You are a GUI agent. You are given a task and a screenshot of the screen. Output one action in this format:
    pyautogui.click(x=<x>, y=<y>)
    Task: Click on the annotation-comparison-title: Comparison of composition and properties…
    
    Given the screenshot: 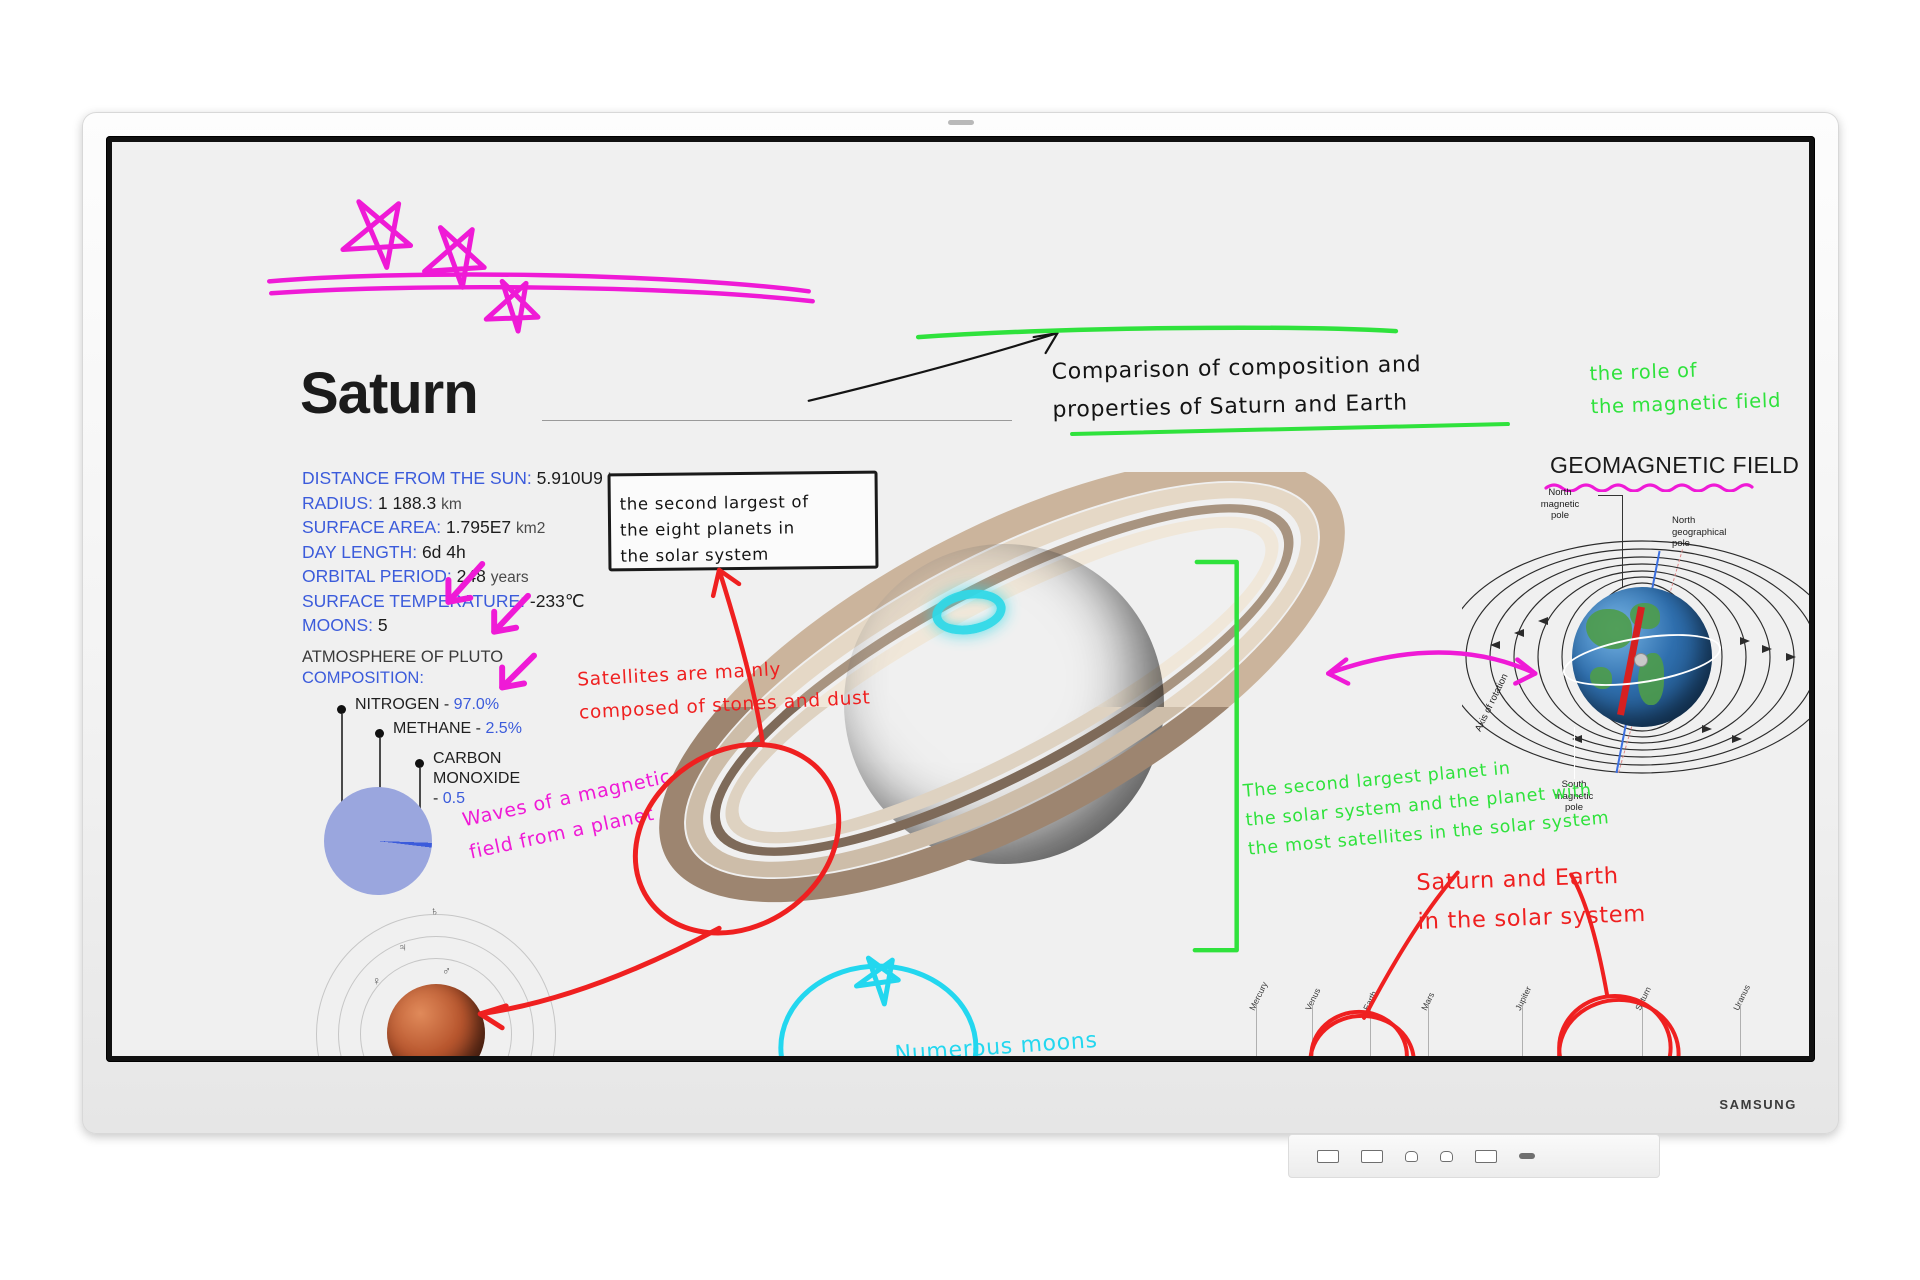 What is the action you would take?
    pyautogui.click(x=1236, y=387)
    